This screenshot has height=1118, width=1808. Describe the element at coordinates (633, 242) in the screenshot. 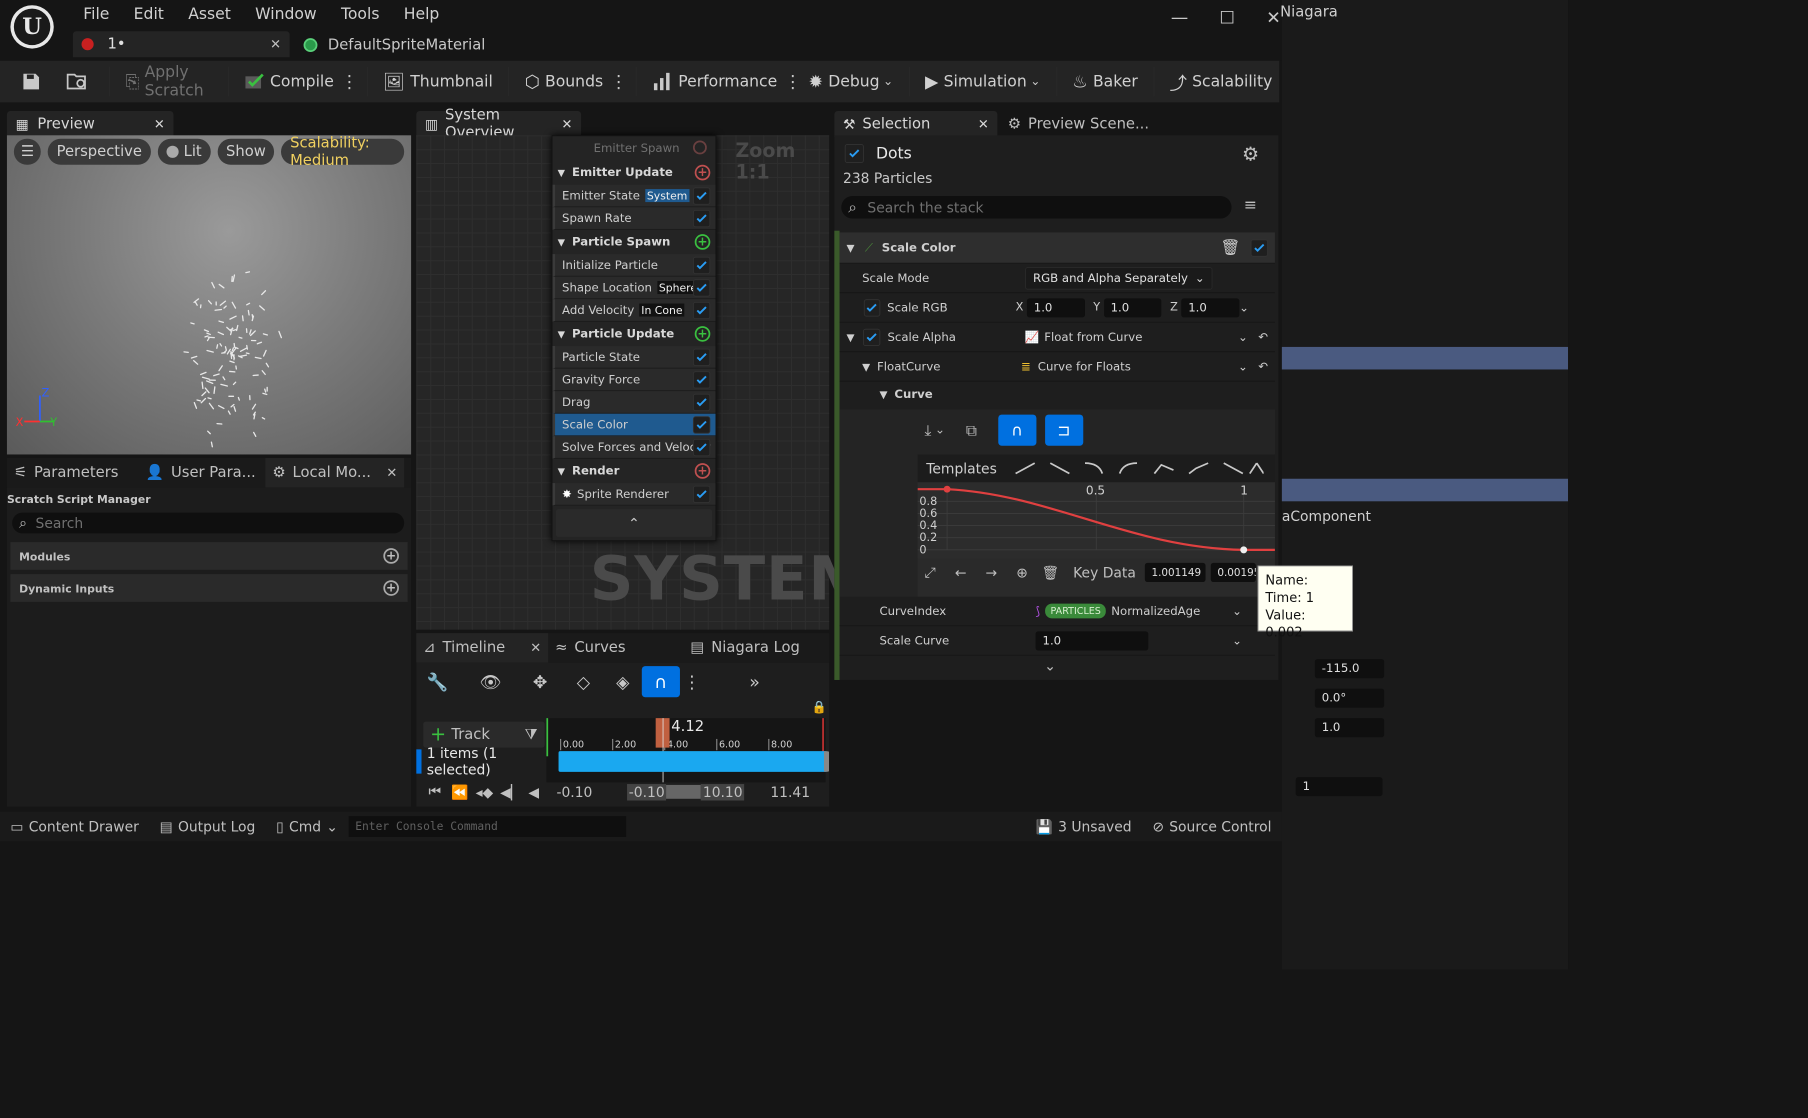

I see `node-section-particle-spawn: ▼ Particle Spawn +` at that location.